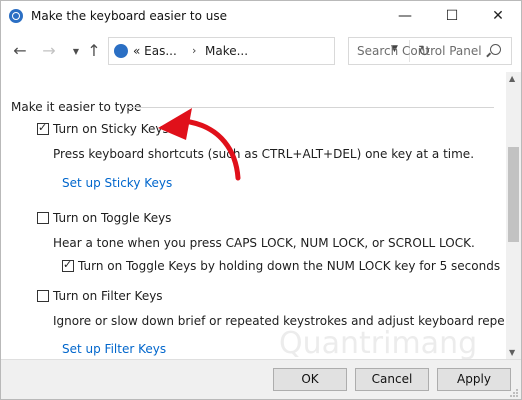  What do you see at coordinates (514, 393) in the screenshot?
I see `resize-grip-icon` at bounding box center [514, 393].